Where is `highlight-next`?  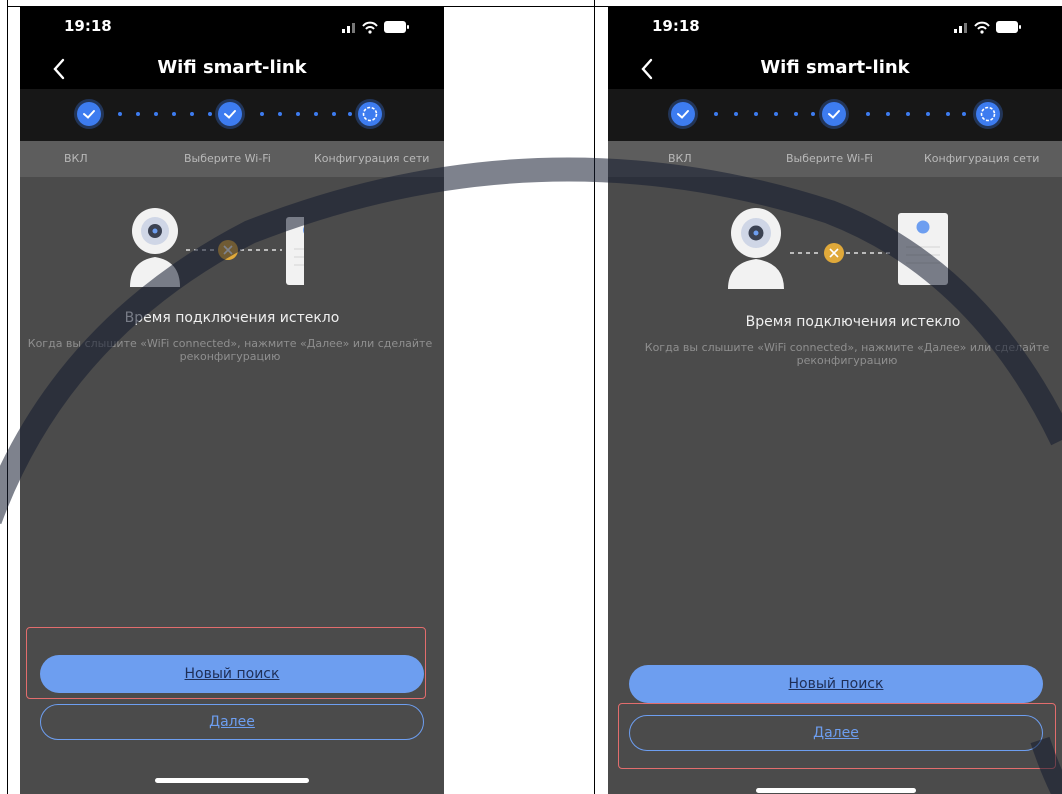
highlight-next is located at coordinates (837, 736).